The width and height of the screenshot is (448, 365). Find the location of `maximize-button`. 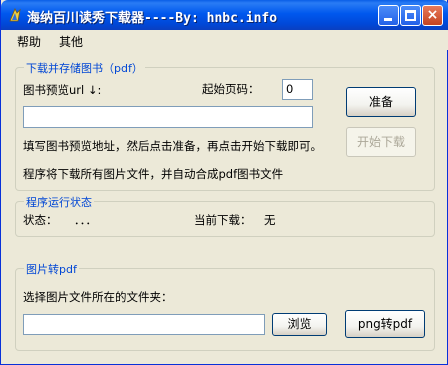

maximize-button is located at coordinates (410, 15).